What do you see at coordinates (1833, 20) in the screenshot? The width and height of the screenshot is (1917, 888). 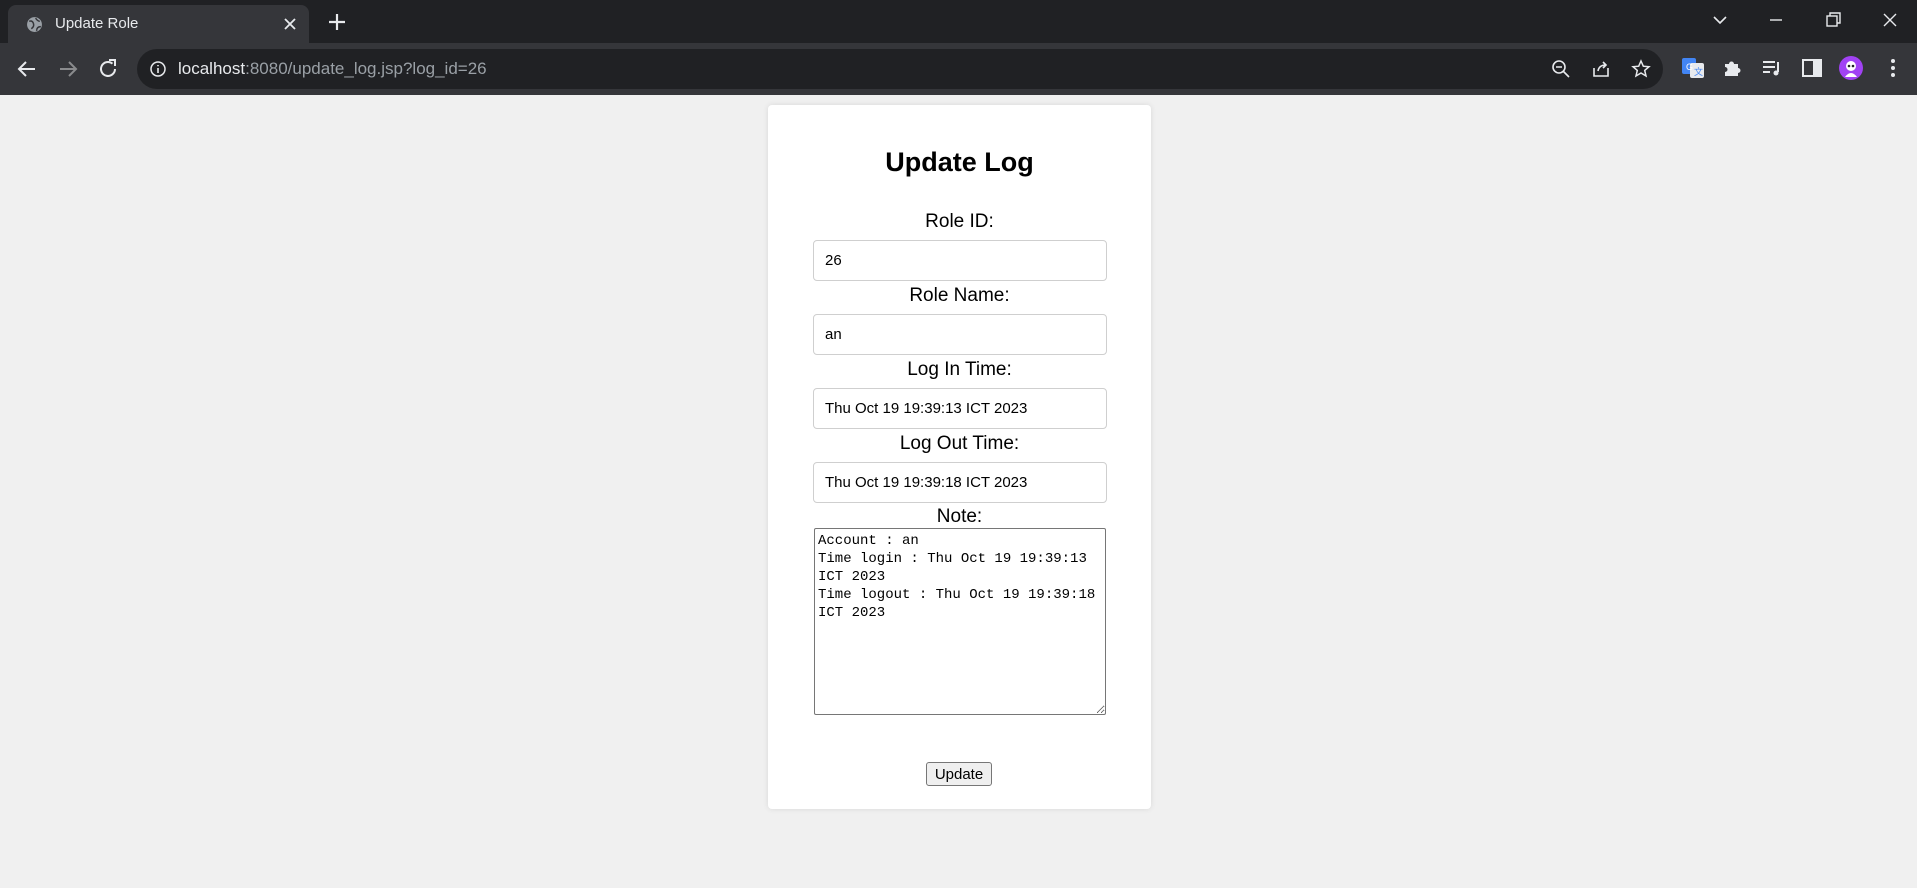 I see `restore-icon` at bounding box center [1833, 20].